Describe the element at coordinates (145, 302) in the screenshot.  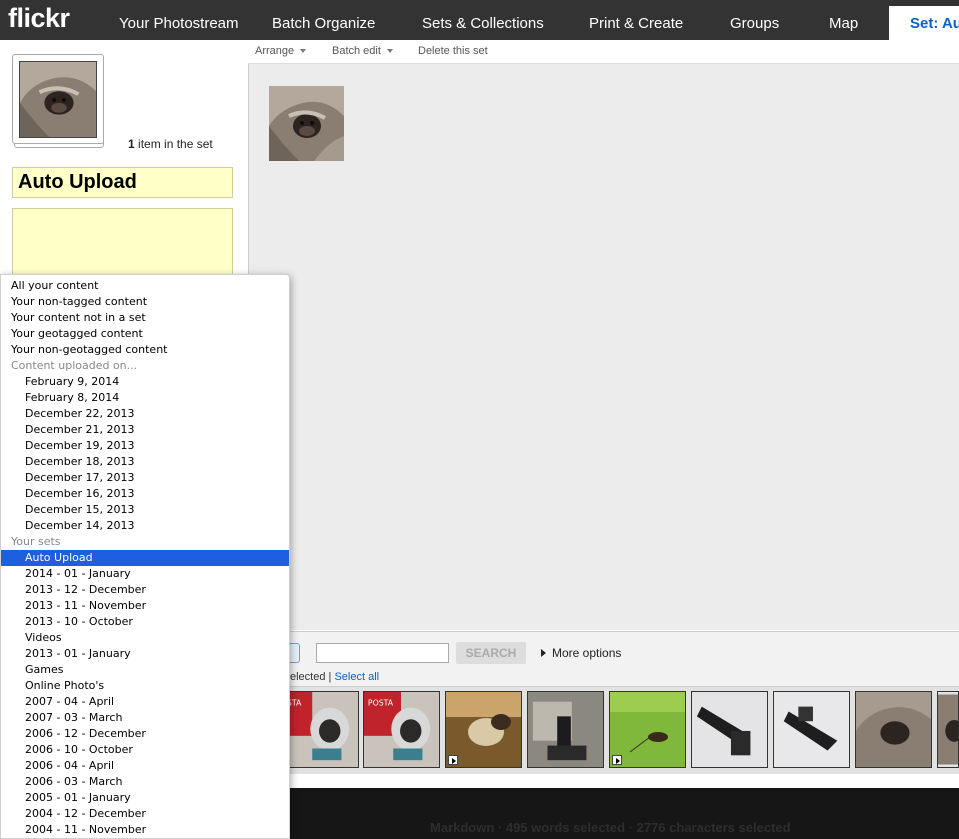
I see `menu-item-non-tagged: Your non-tagged content` at that location.